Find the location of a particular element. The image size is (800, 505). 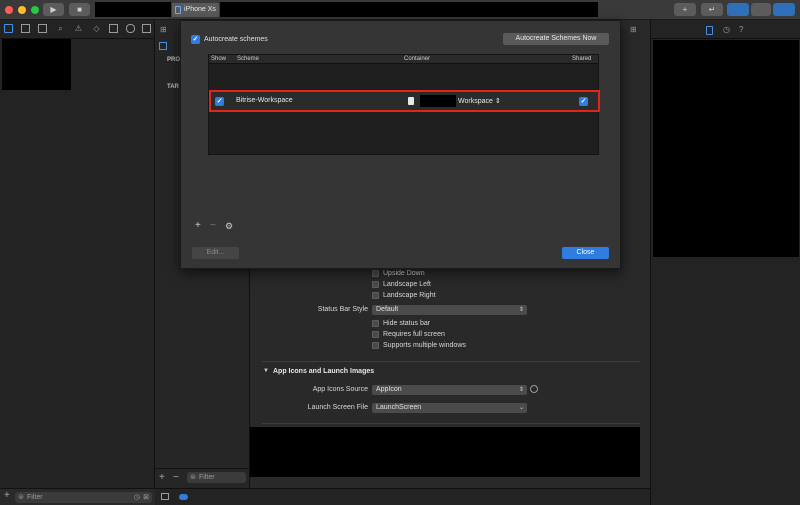

remove-scheme-button: − is located at coordinates (213, 226).